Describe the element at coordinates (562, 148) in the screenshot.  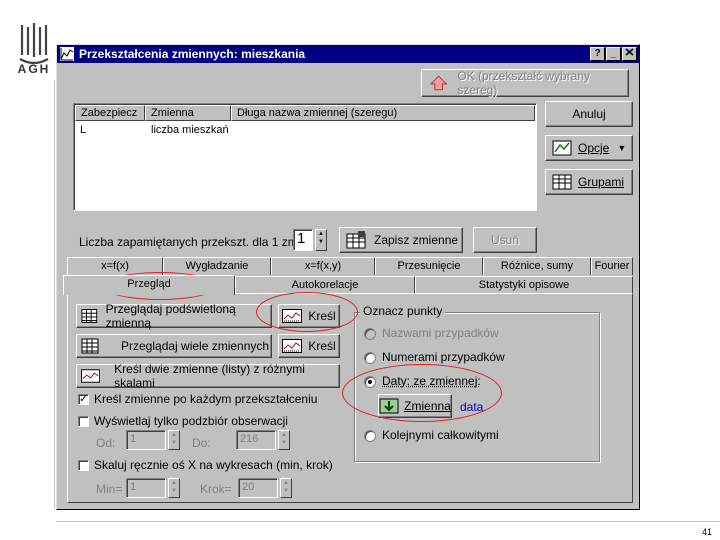
I see `chart-options-icon` at that location.